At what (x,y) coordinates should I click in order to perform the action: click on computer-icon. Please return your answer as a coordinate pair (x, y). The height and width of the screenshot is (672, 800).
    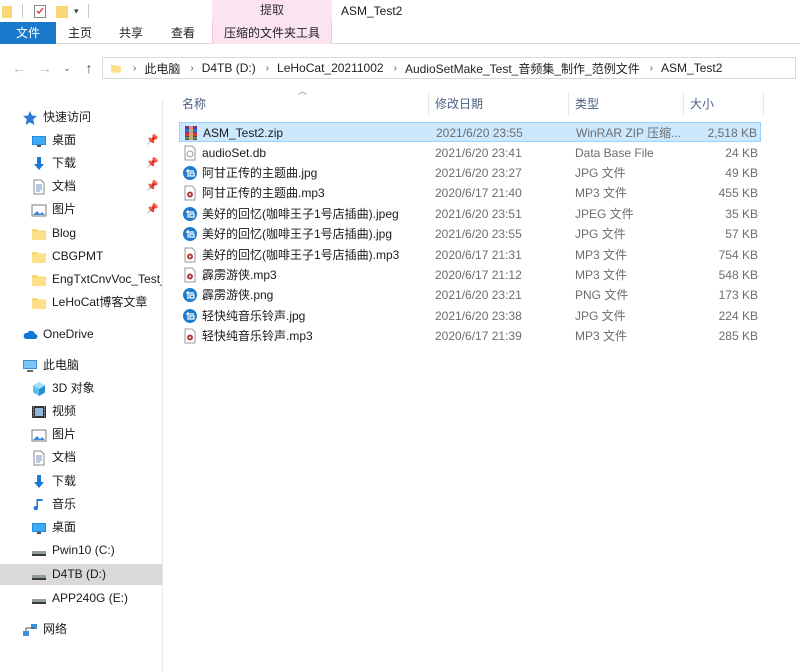
    Looking at the image, I should click on (30, 366).